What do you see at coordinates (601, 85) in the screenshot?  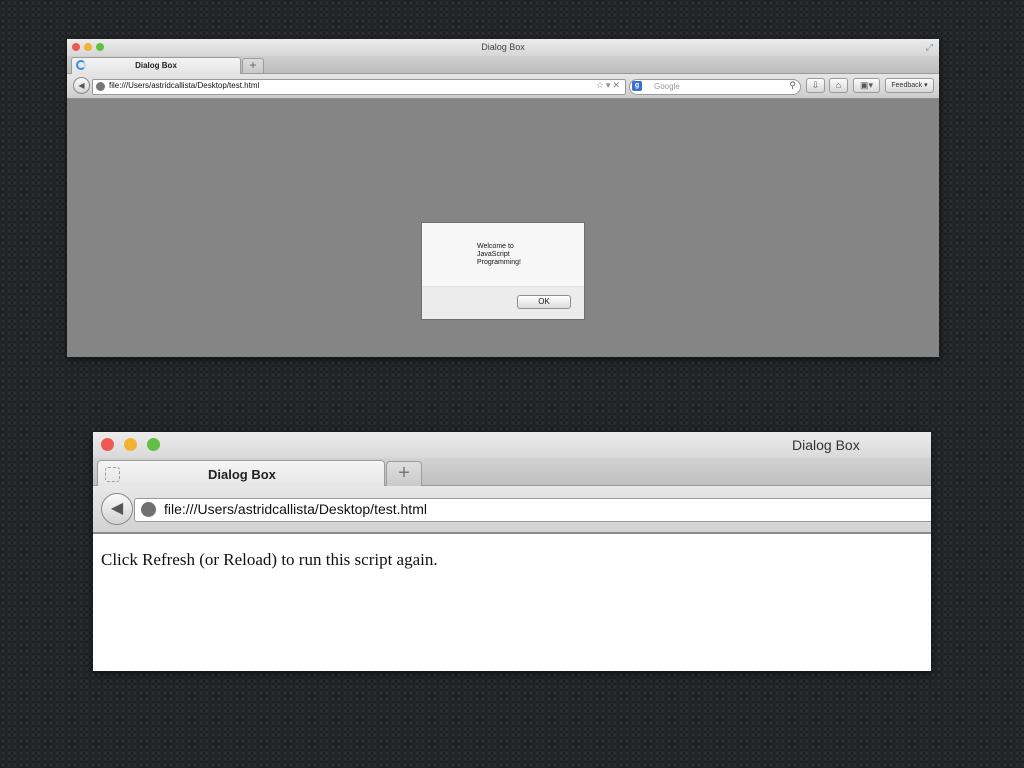 I see `bookmark-star-icon: ☆` at bounding box center [601, 85].